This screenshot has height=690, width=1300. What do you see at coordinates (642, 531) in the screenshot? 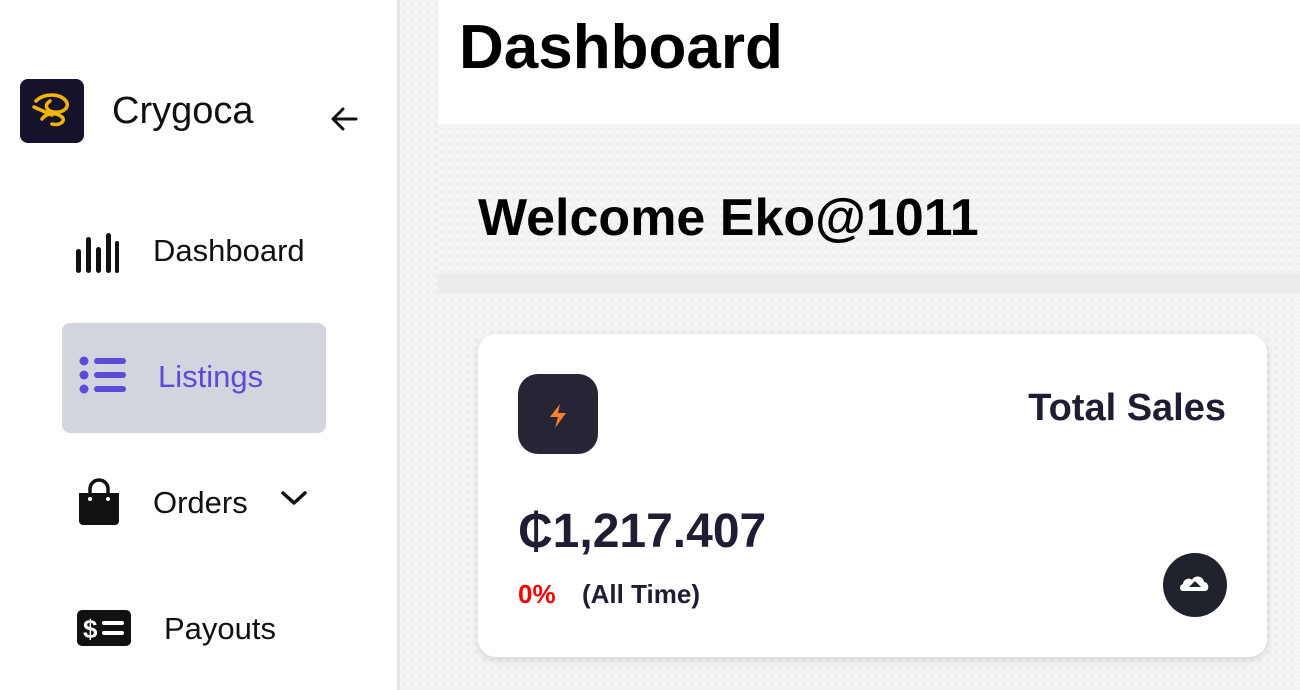
I see `stat-value: ₵1,217.407` at bounding box center [642, 531].